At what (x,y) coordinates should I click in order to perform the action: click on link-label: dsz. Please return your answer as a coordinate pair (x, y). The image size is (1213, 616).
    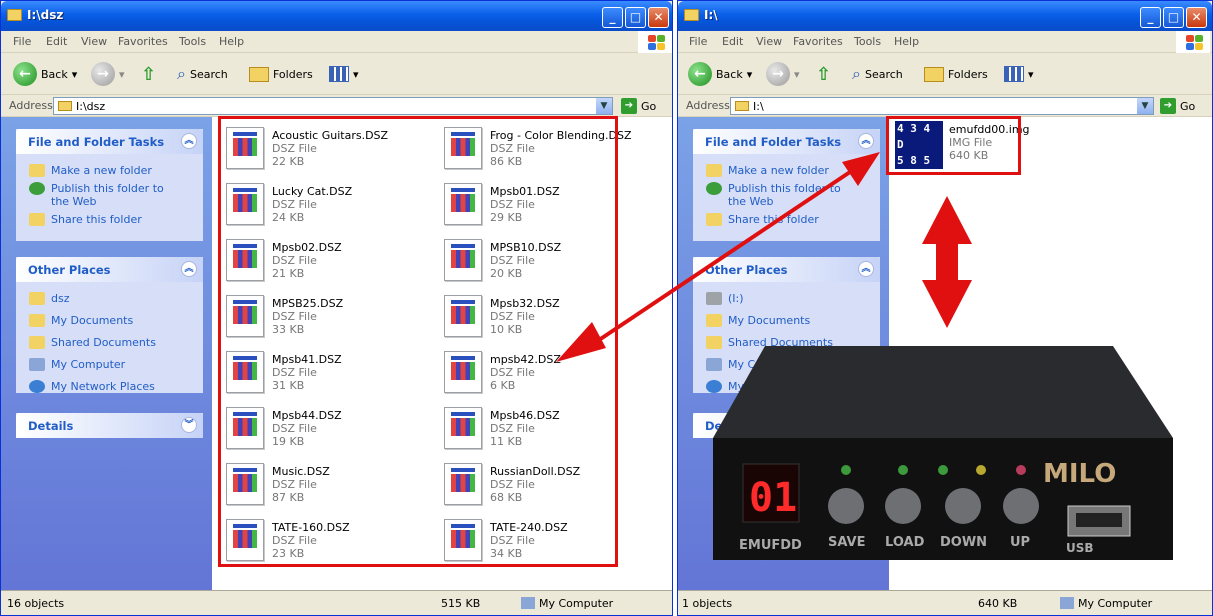
    Looking at the image, I should click on (60, 298).